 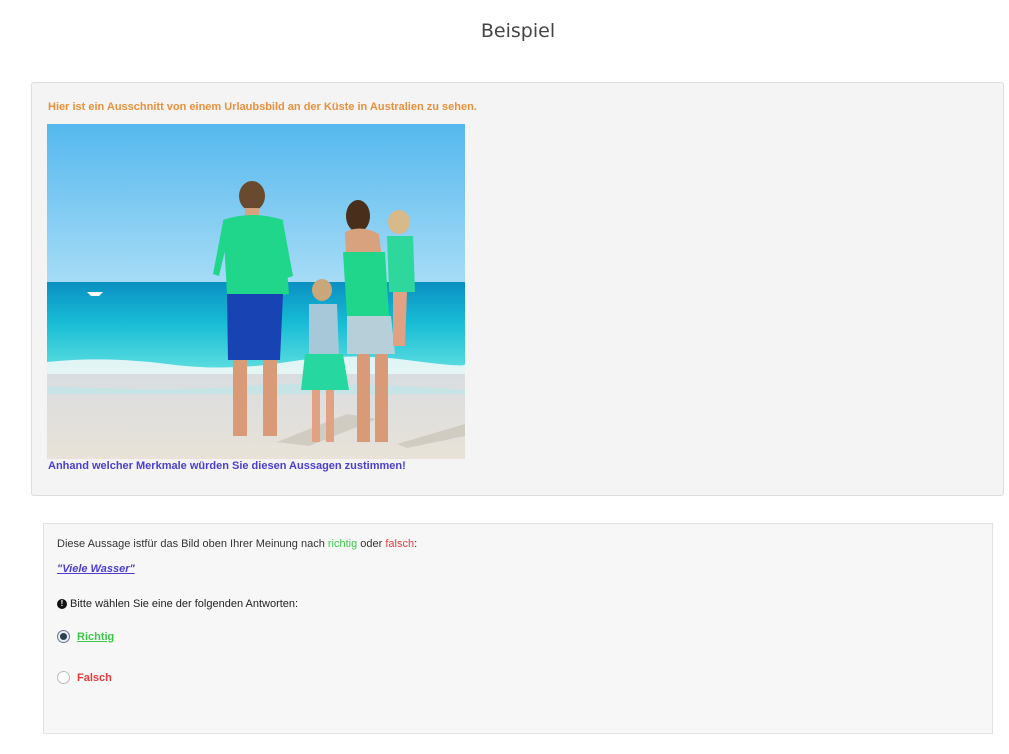 What do you see at coordinates (96, 569) in the screenshot?
I see `statement-link: "Viele Wasser"` at bounding box center [96, 569].